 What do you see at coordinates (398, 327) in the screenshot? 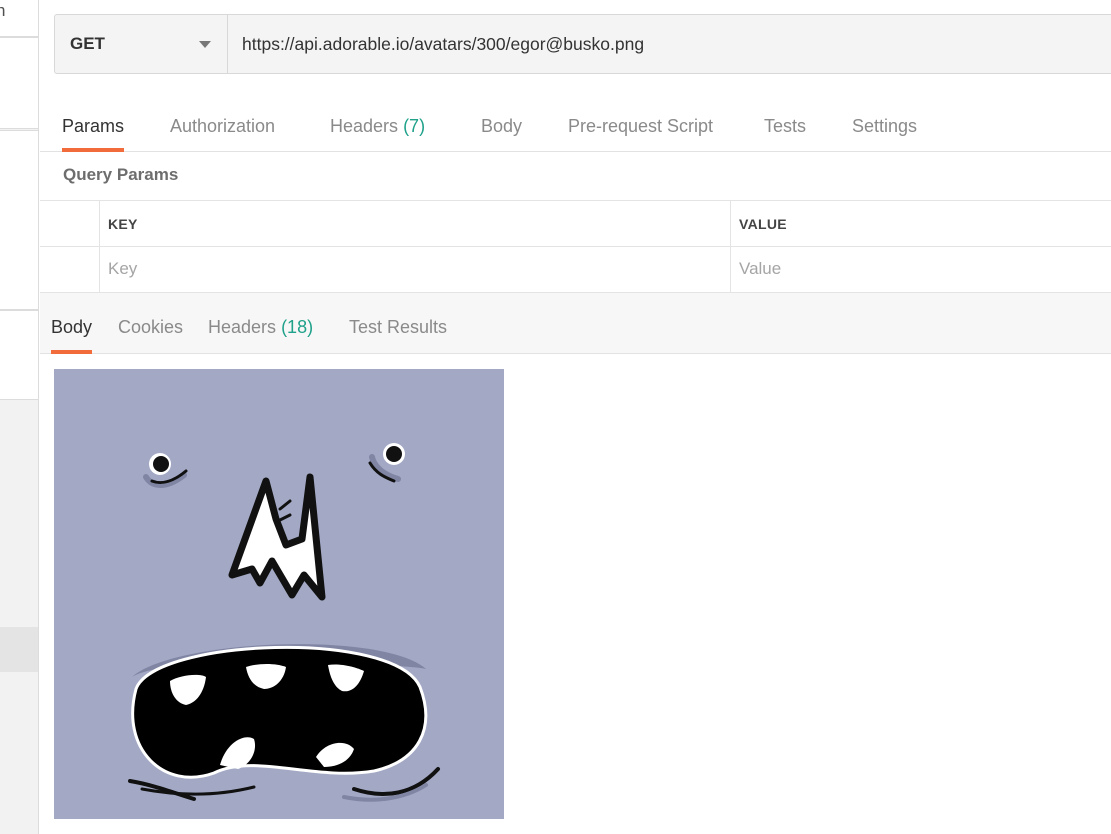
I see `tab-response-test-results-label: Test Results` at bounding box center [398, 327].